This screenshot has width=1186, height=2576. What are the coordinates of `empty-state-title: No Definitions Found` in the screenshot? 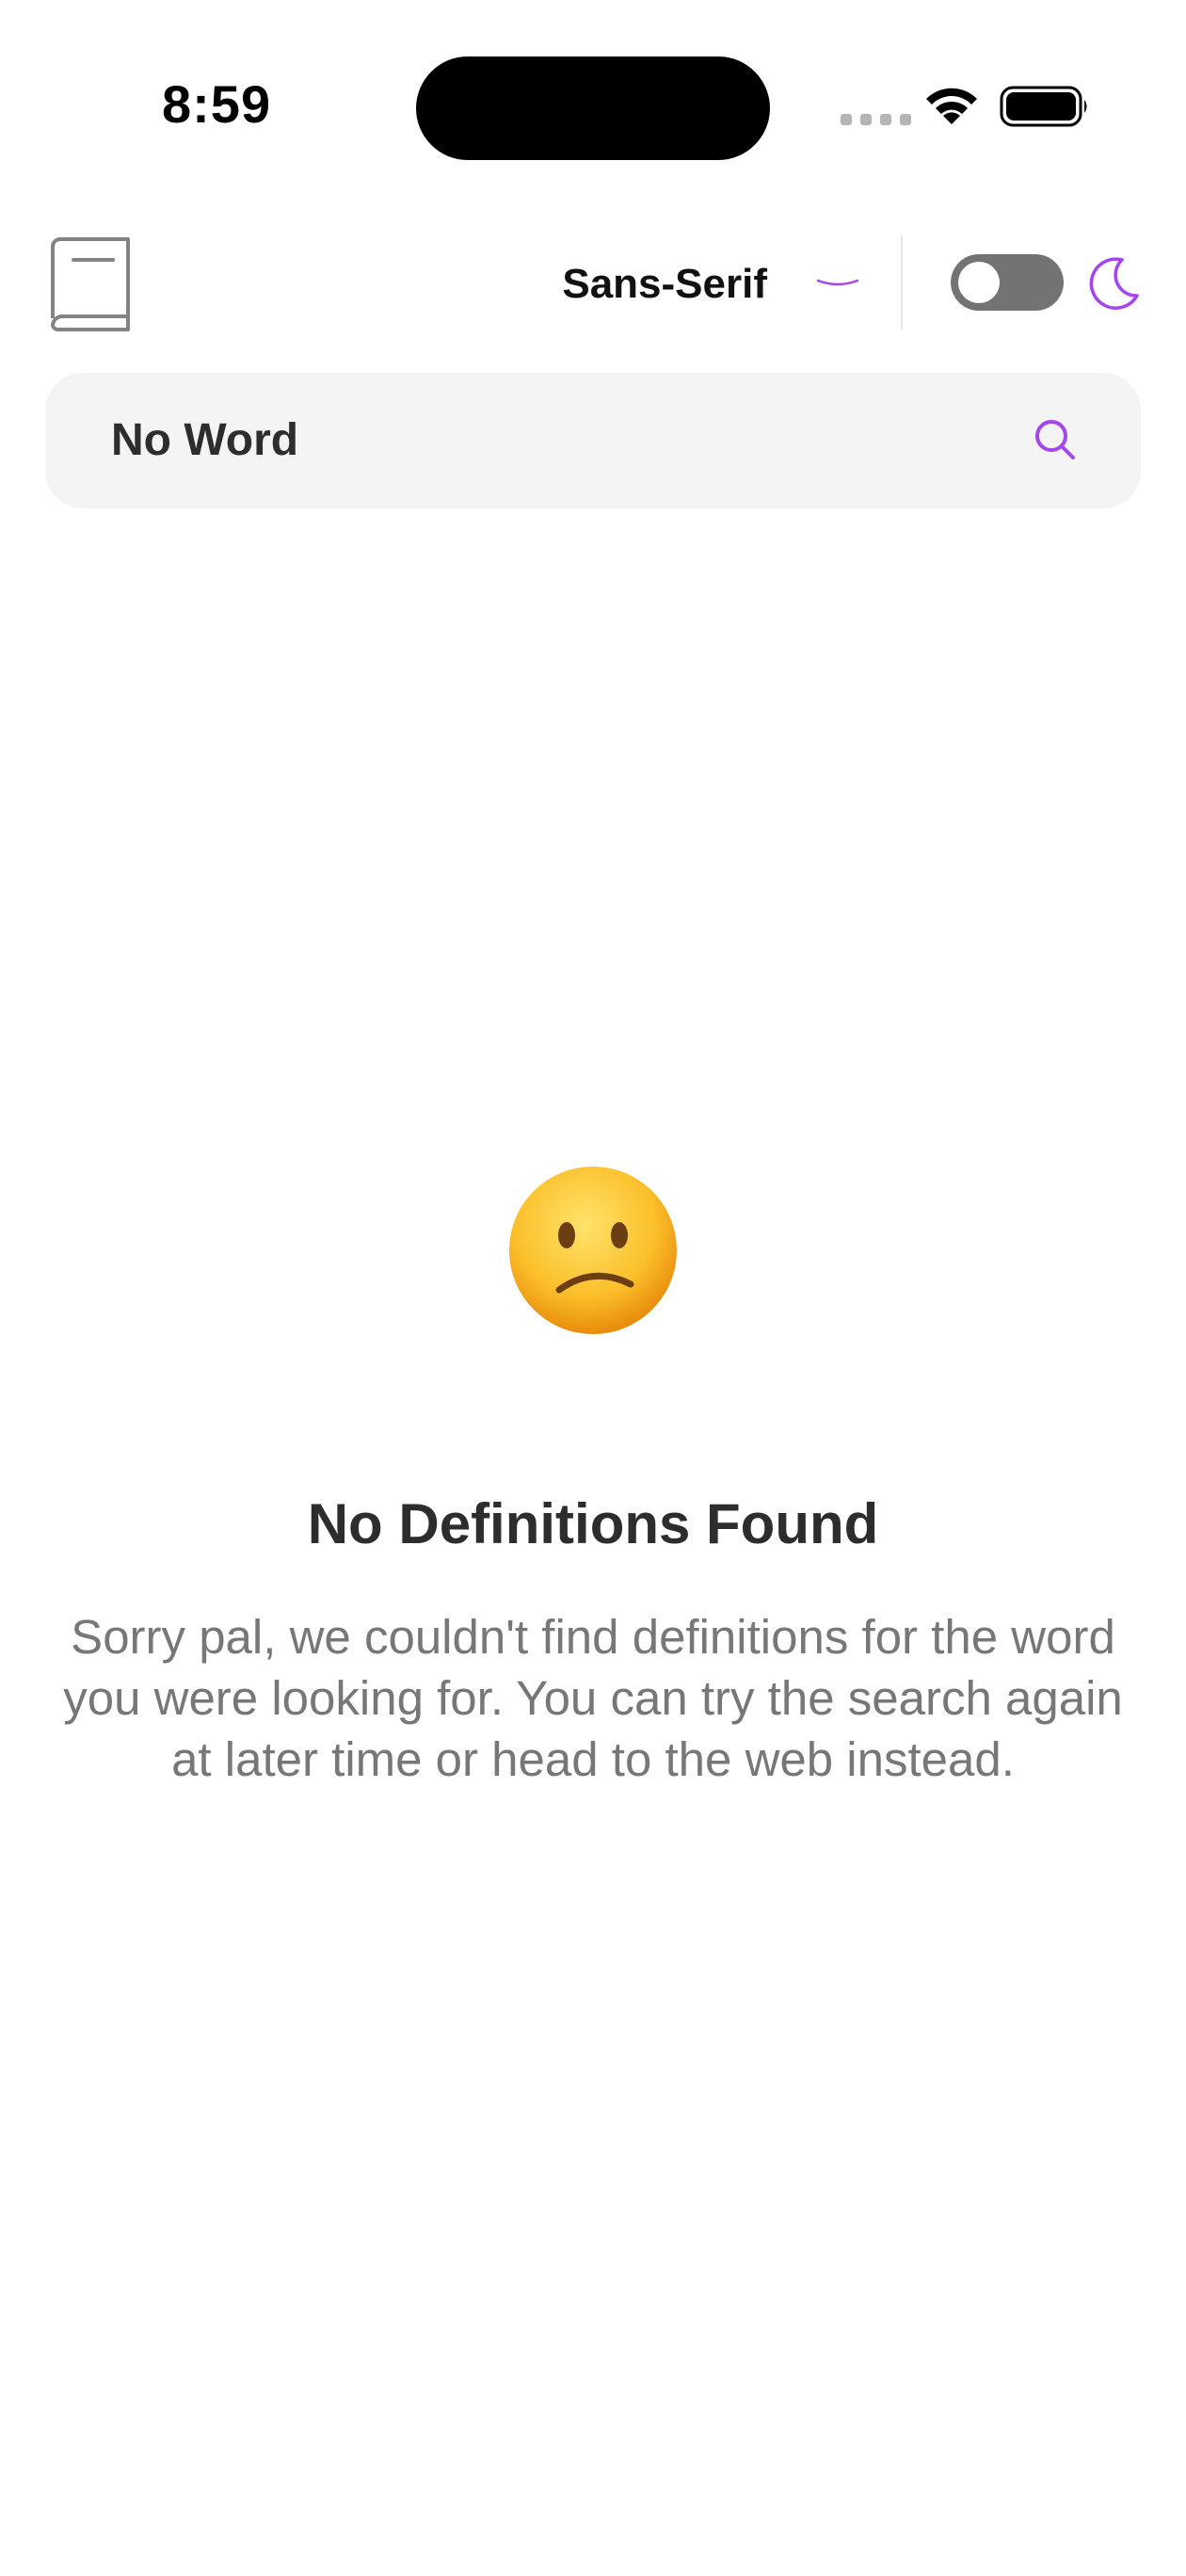 It's located at (593, 1523).